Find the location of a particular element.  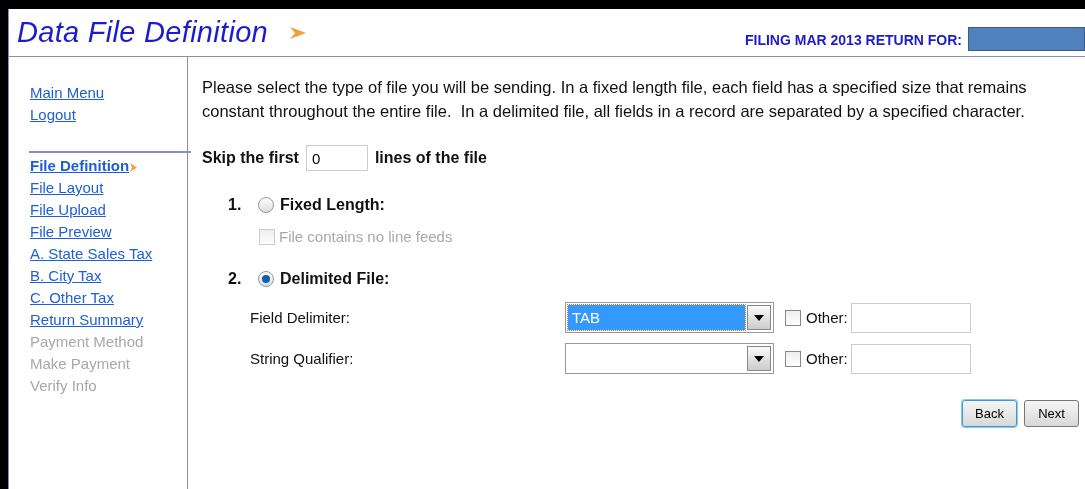

nav-link: C. Other Tax is located at coordinates (72, 298).